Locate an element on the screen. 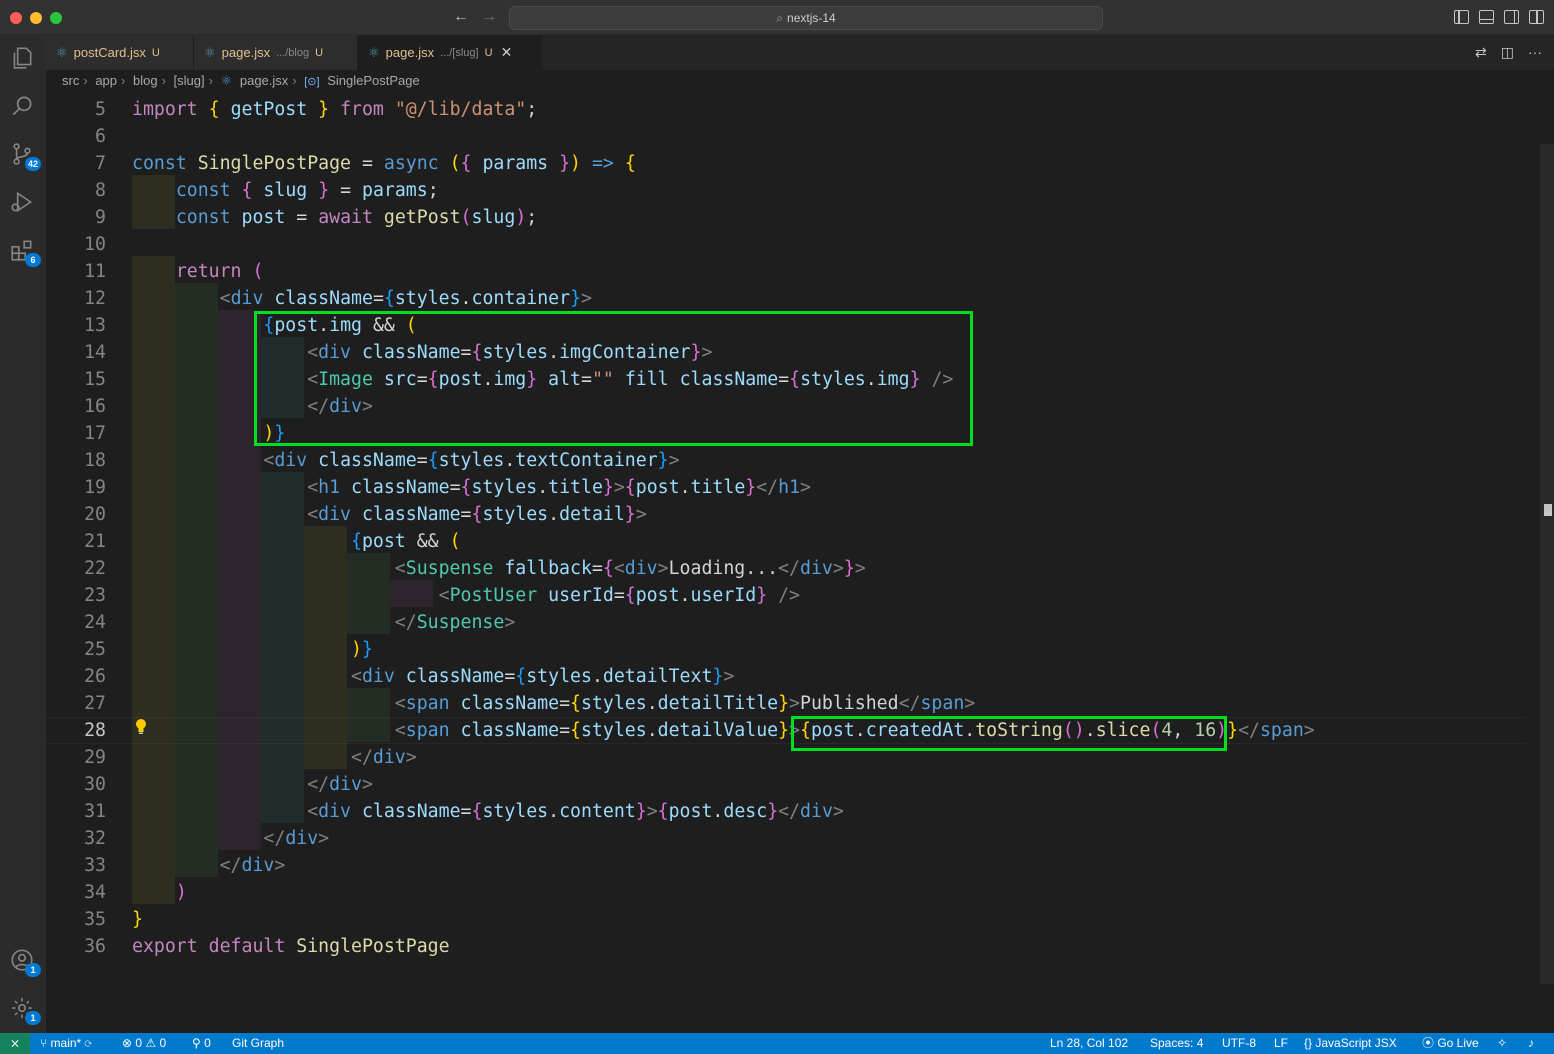  line-number: 31 is located at coordinates (95, 811).